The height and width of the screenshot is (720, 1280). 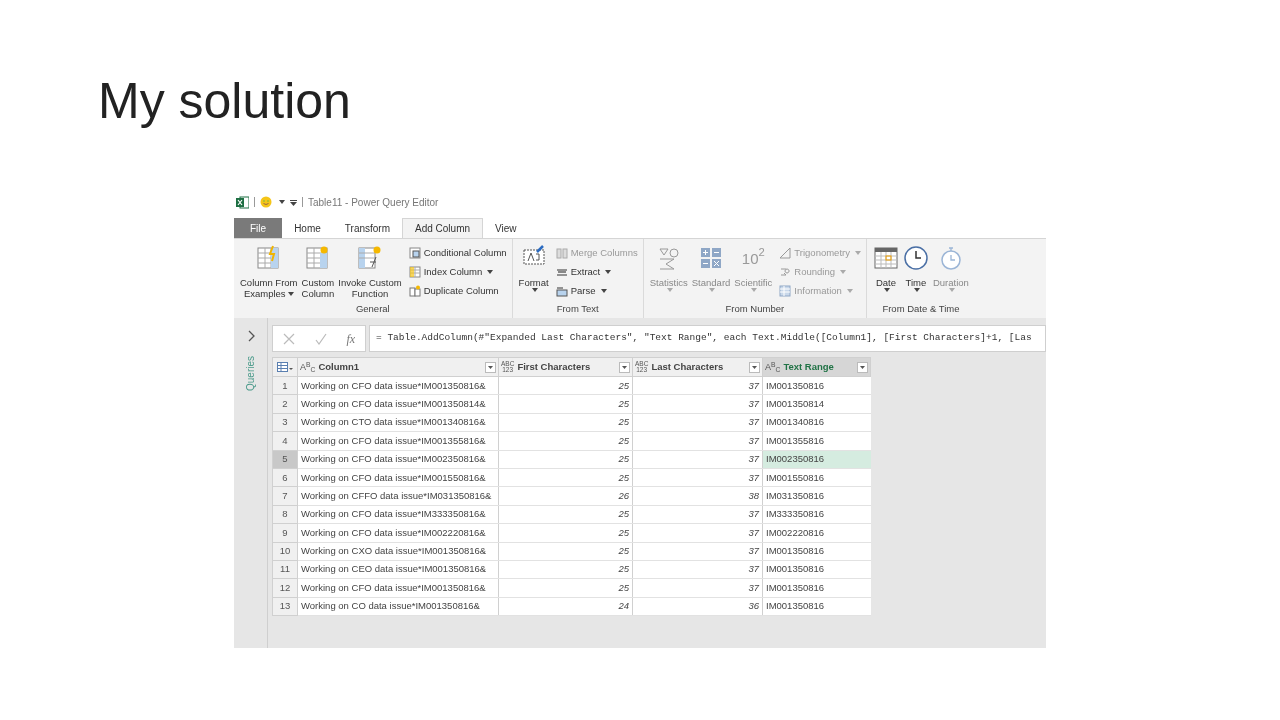 What do you see at coordinates (266, 202) in the screenshot?
I see `smiley-icon` at bounding box center [266, 202].